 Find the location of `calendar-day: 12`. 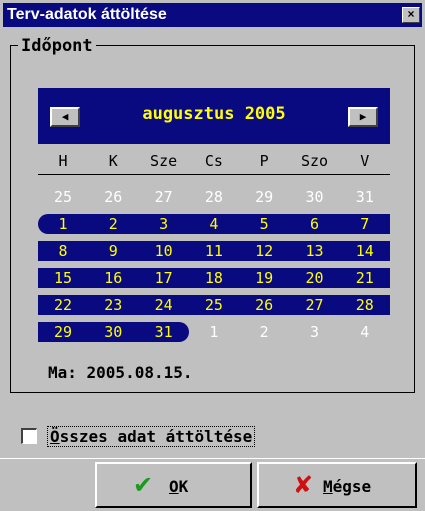

calendar-day: 12 is located at coordinates (264, 251).